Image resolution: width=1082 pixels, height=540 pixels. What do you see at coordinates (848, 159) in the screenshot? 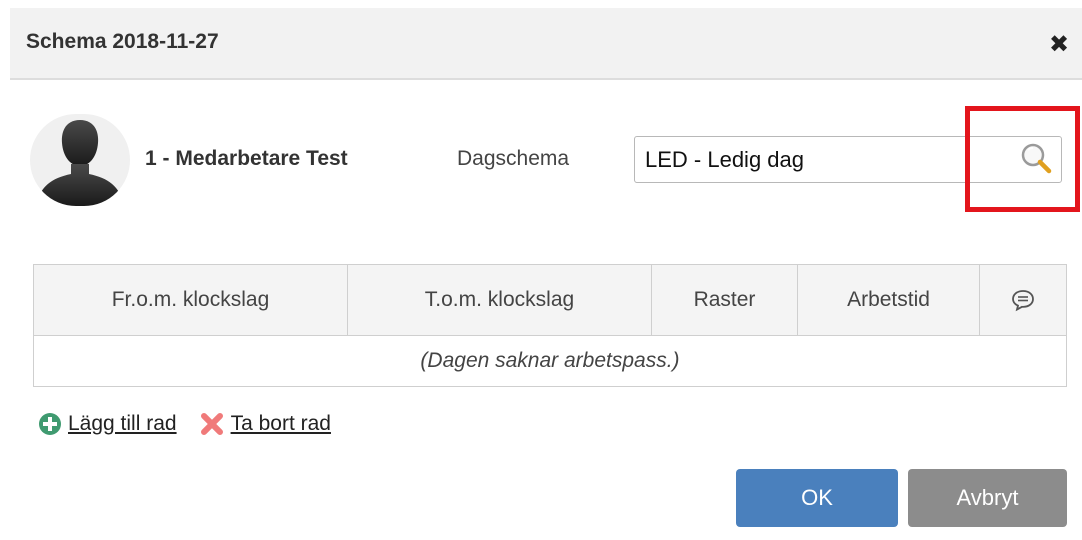
I see `day-schedule-input` at bounding box center [848, 159].